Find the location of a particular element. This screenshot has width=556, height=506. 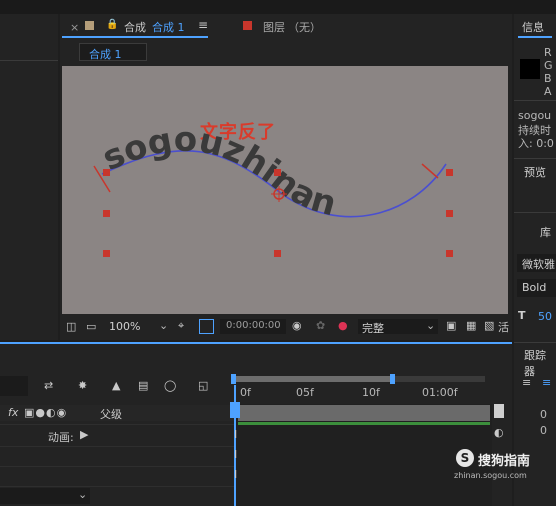

layer-duration-bar is located at coordinates (364, 413).